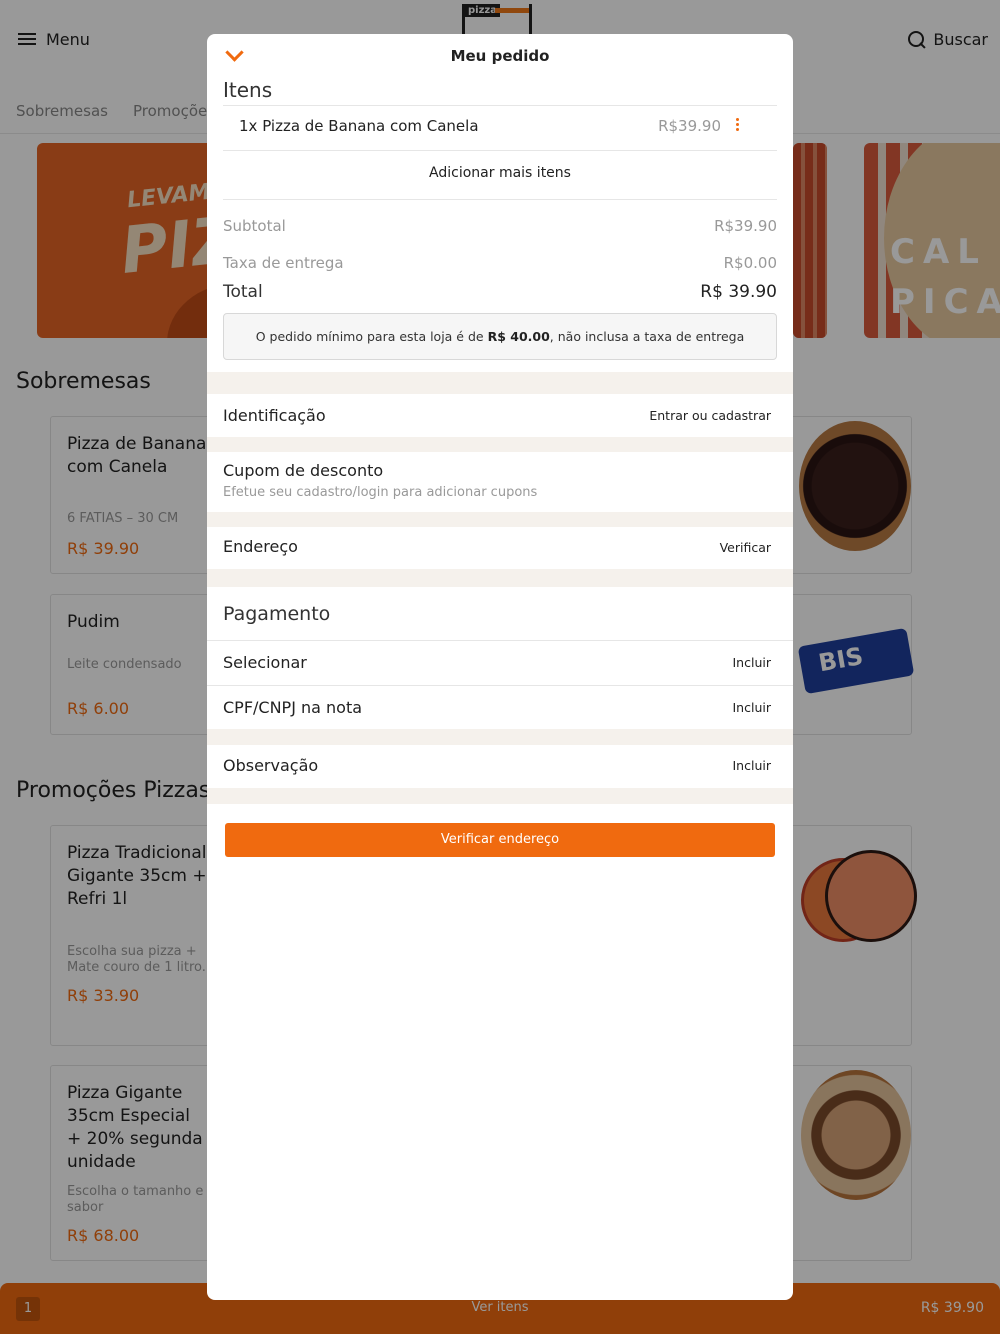 The image size is (1000, 1334). What do you see at coordinates (689, 126) in the screenshot?
I see `order-item-price: R$39.90` at bounding box center [689, 126].